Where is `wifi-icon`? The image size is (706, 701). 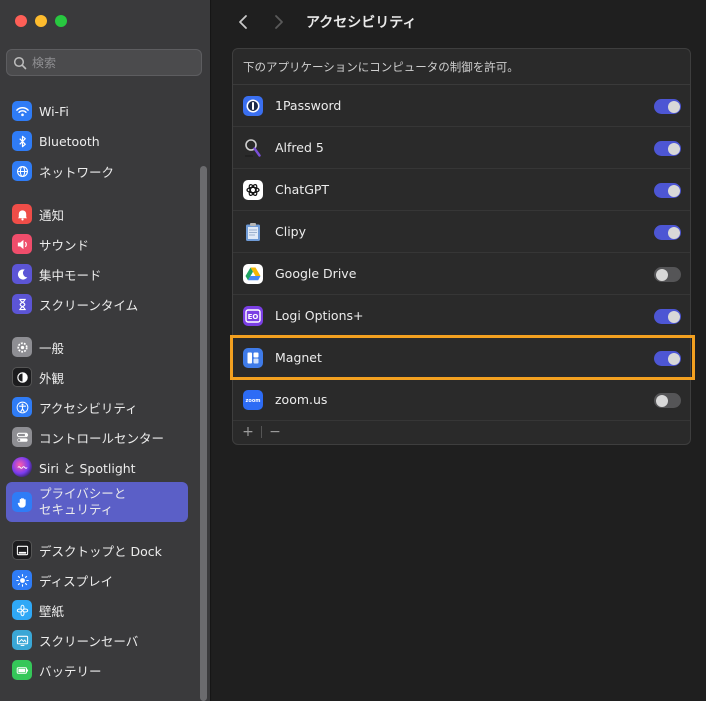 wifi-icon is located at coordinates (22, 111).